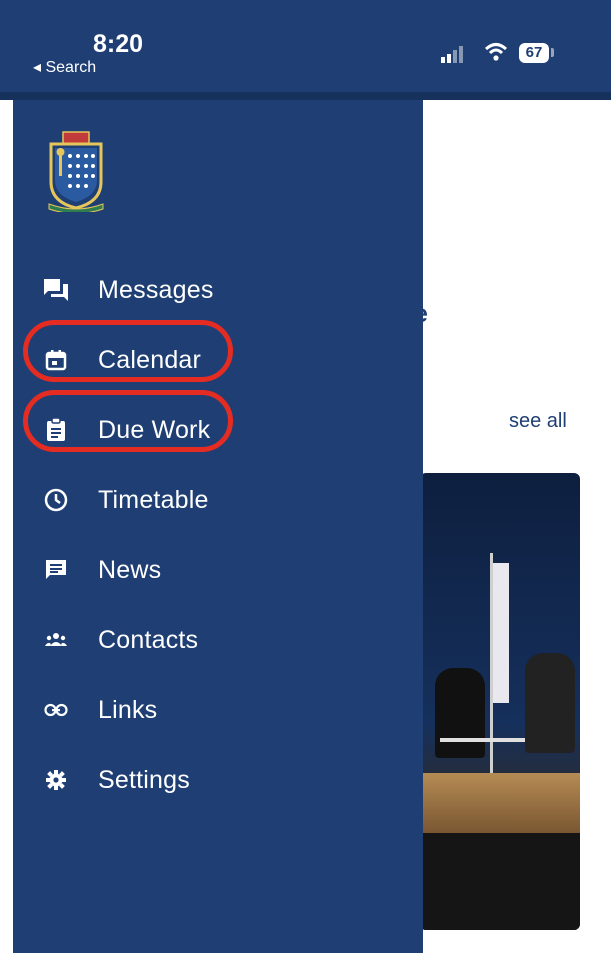 The height and width of the screenshot is (963, 611). I want to click on back-label: Search, so click(71, 67).